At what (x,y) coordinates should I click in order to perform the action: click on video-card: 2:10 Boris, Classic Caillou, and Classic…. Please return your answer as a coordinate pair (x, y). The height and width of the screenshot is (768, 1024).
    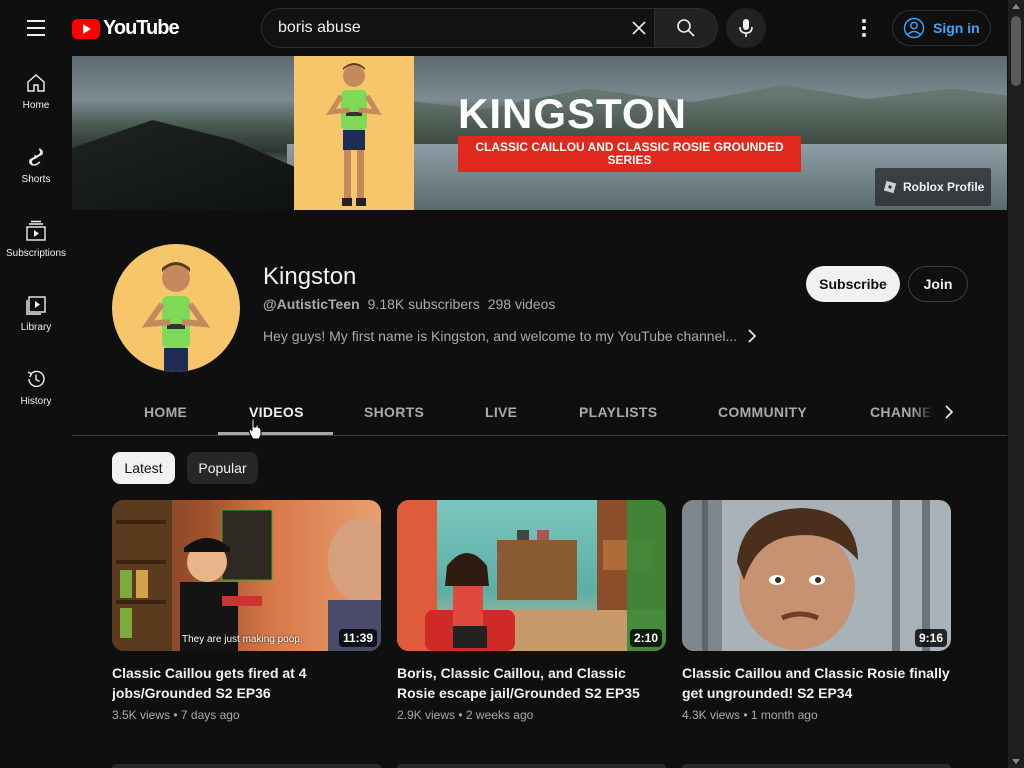
    Looking at the image, I should click on (531, 611).